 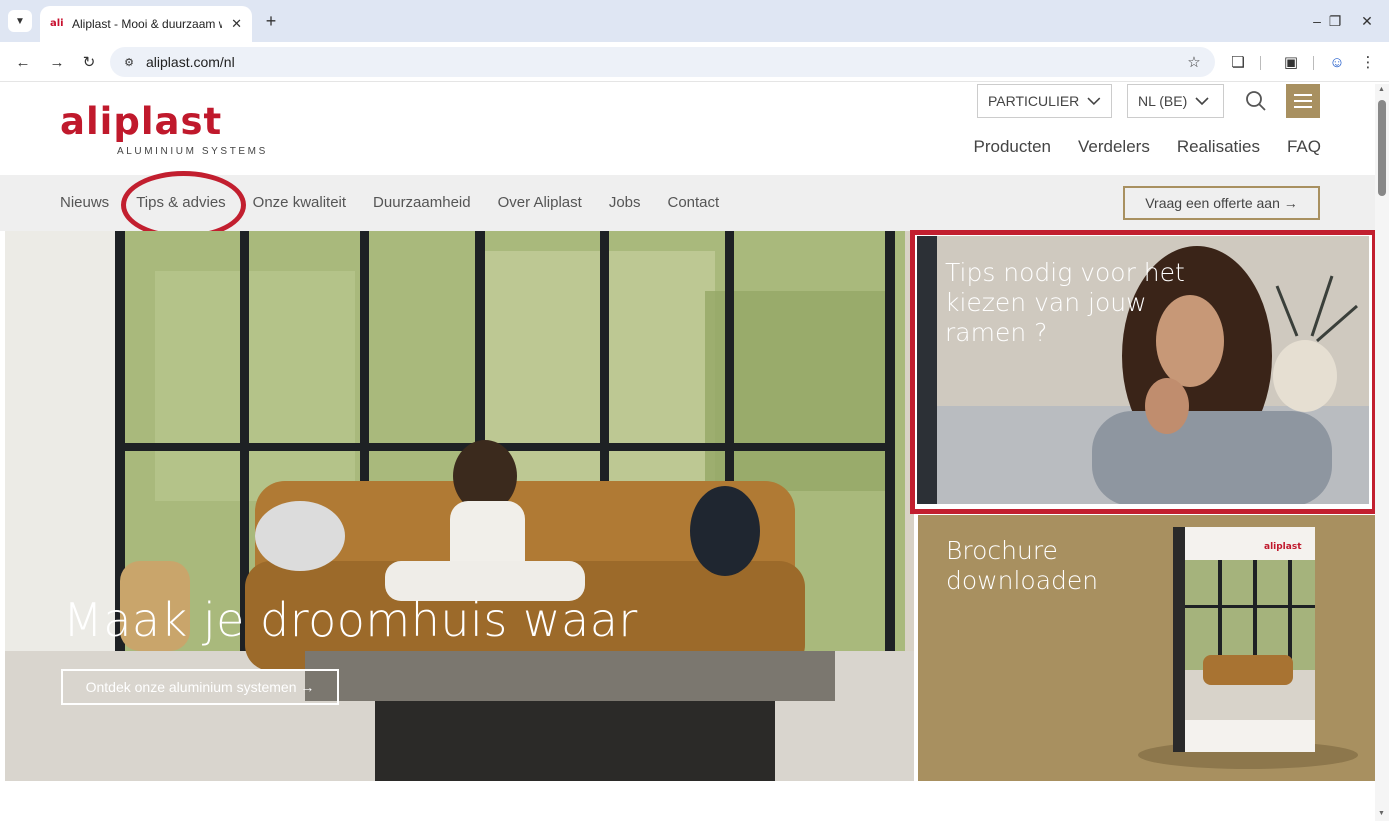 What do you see at coordinates (1163, 101) in the screenshot?
I see `language-select-value: NL (BE)` at bounding box center [1163, 101].